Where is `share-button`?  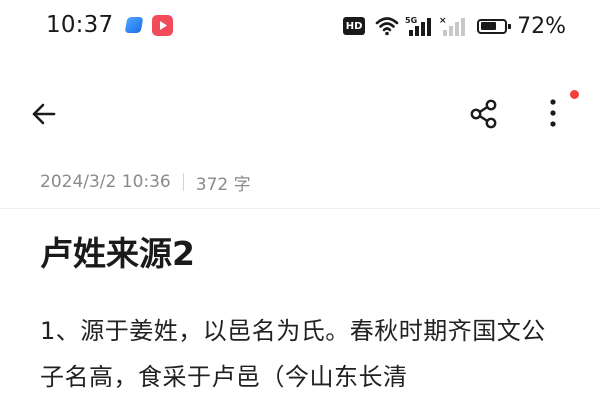
share-button is located at coordinates (484, 114).